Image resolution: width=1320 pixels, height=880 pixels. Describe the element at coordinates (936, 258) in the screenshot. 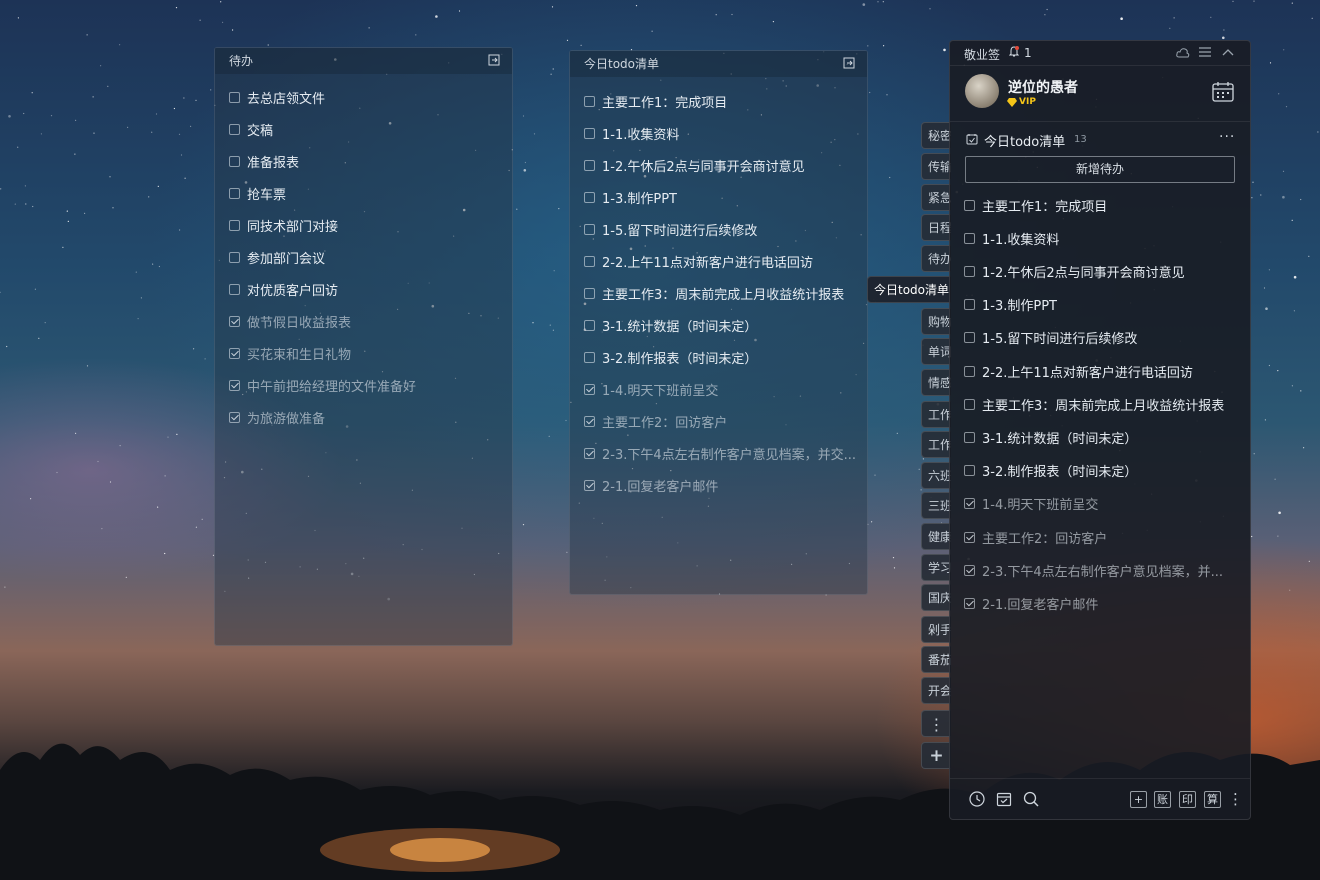

I see `category-tab: 待办` at that location.